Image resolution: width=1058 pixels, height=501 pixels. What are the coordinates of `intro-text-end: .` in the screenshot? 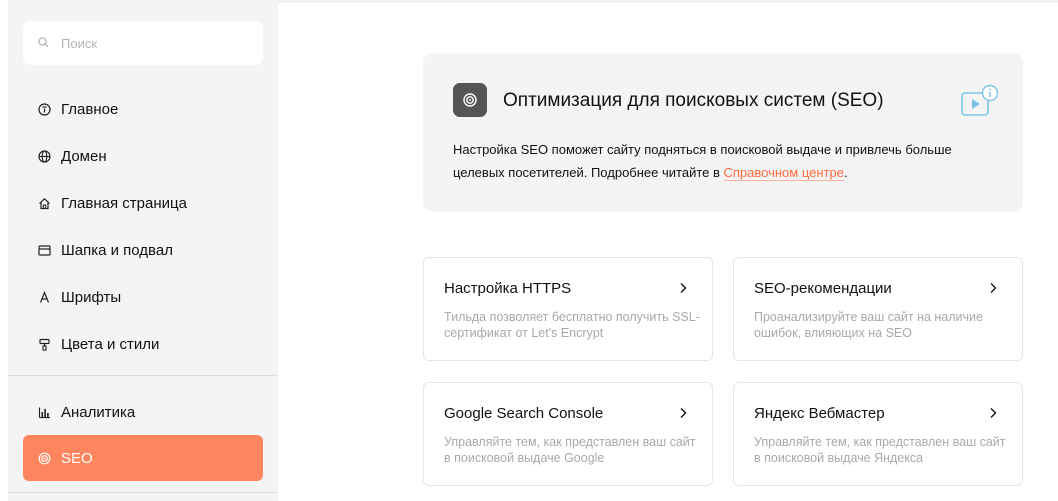 It's located at (845, 172).